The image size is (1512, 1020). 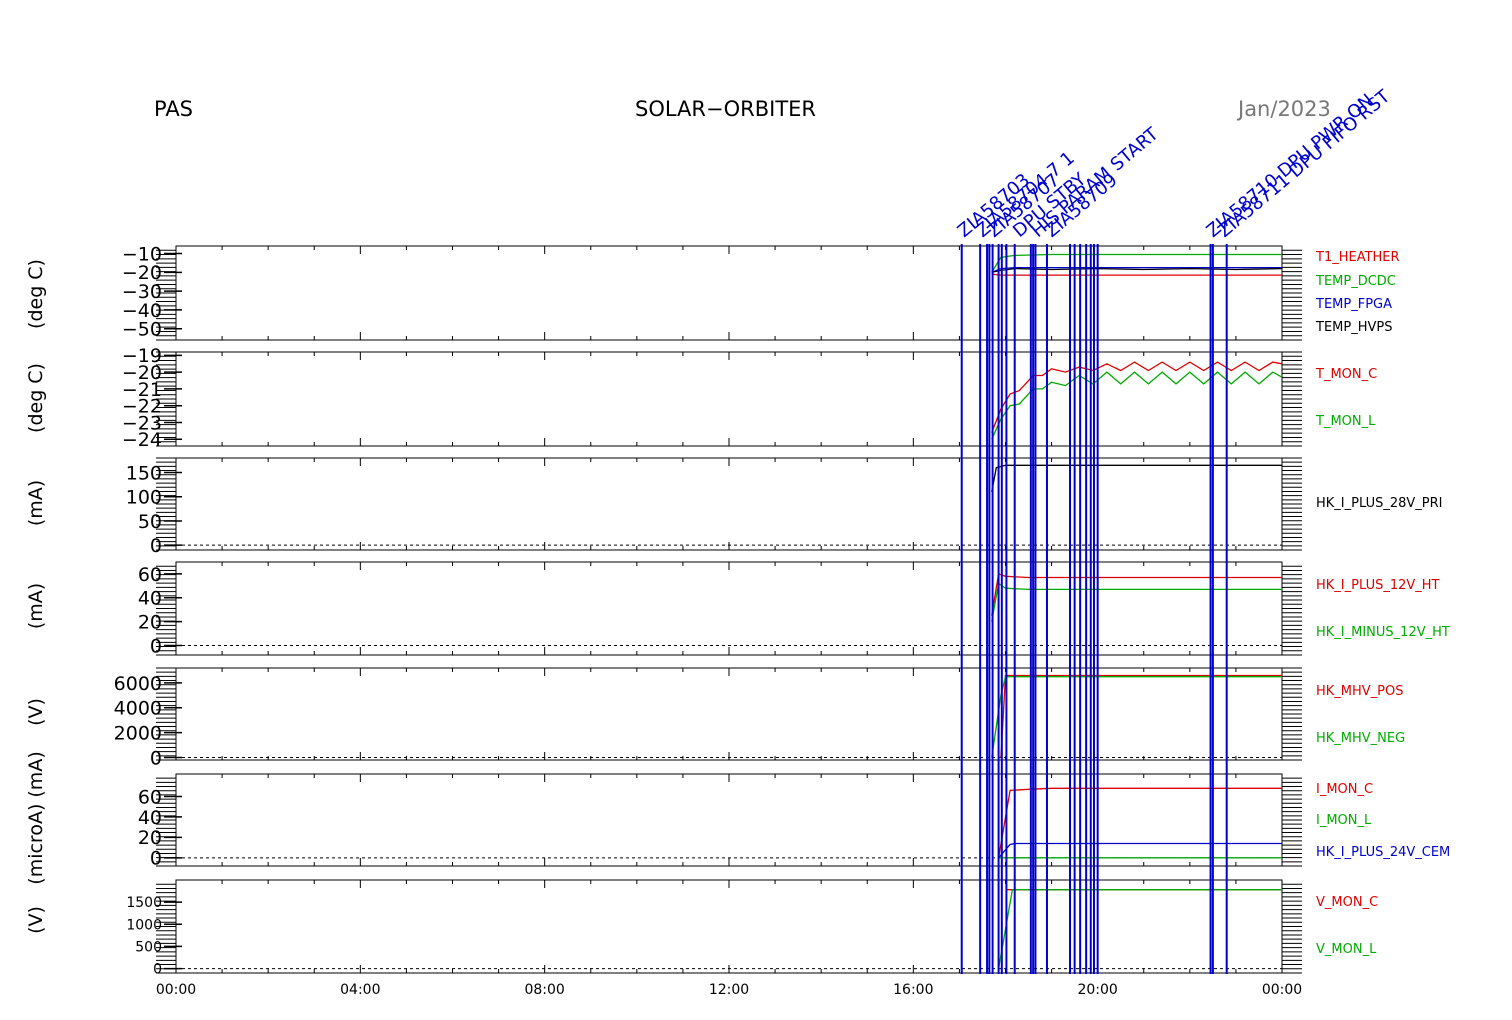 What do you see at coordinates (1355, 281) in the screenshot?
I see `legend-temp-dcdc: TEMP_DCDC` at bounding box center [1355, 281].